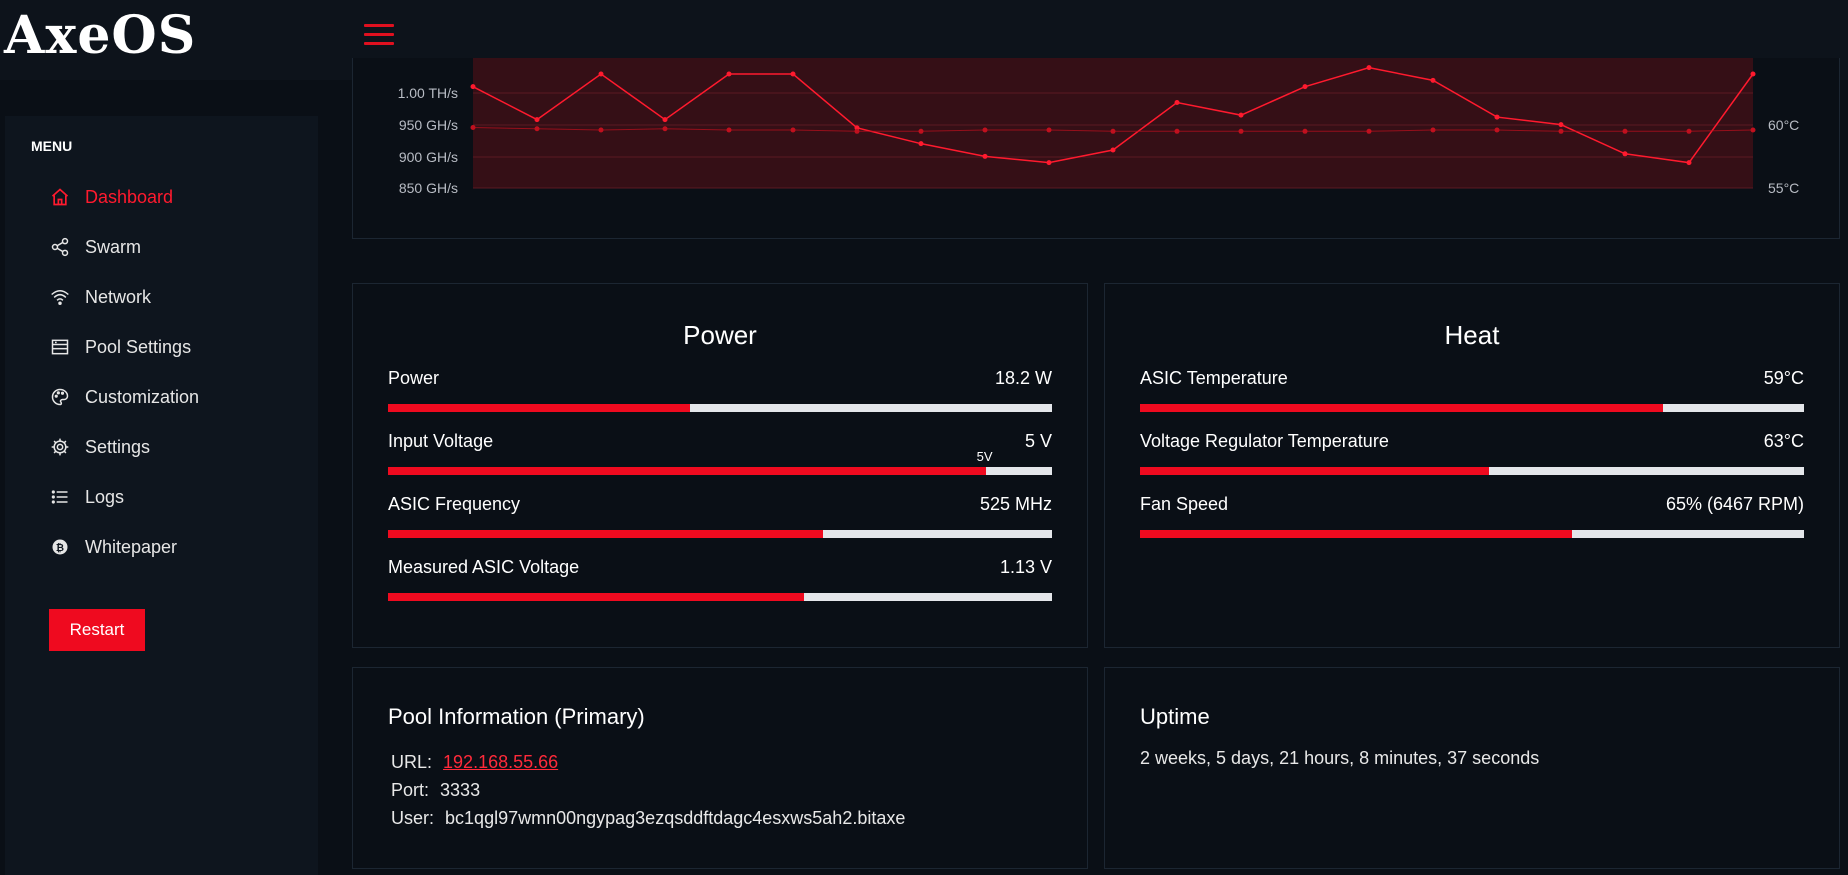 The height and width of the screenshot is (875, 1848). What do you see at coordinates (1472, 453) in the screenshot?
I see `heat-metric: Voltage Regulator Temperature 63°C` at bounding box center [1472, 453].